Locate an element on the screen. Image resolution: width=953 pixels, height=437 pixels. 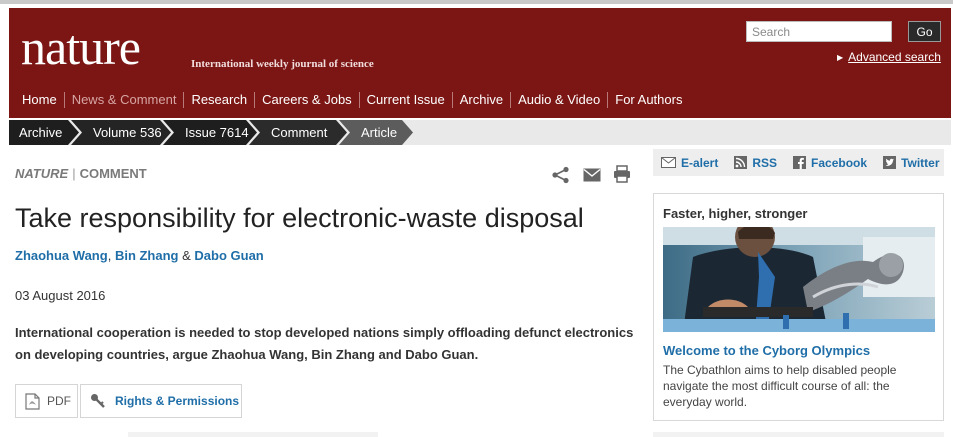
rss-label: RSS is located at coordinates (765, 162).